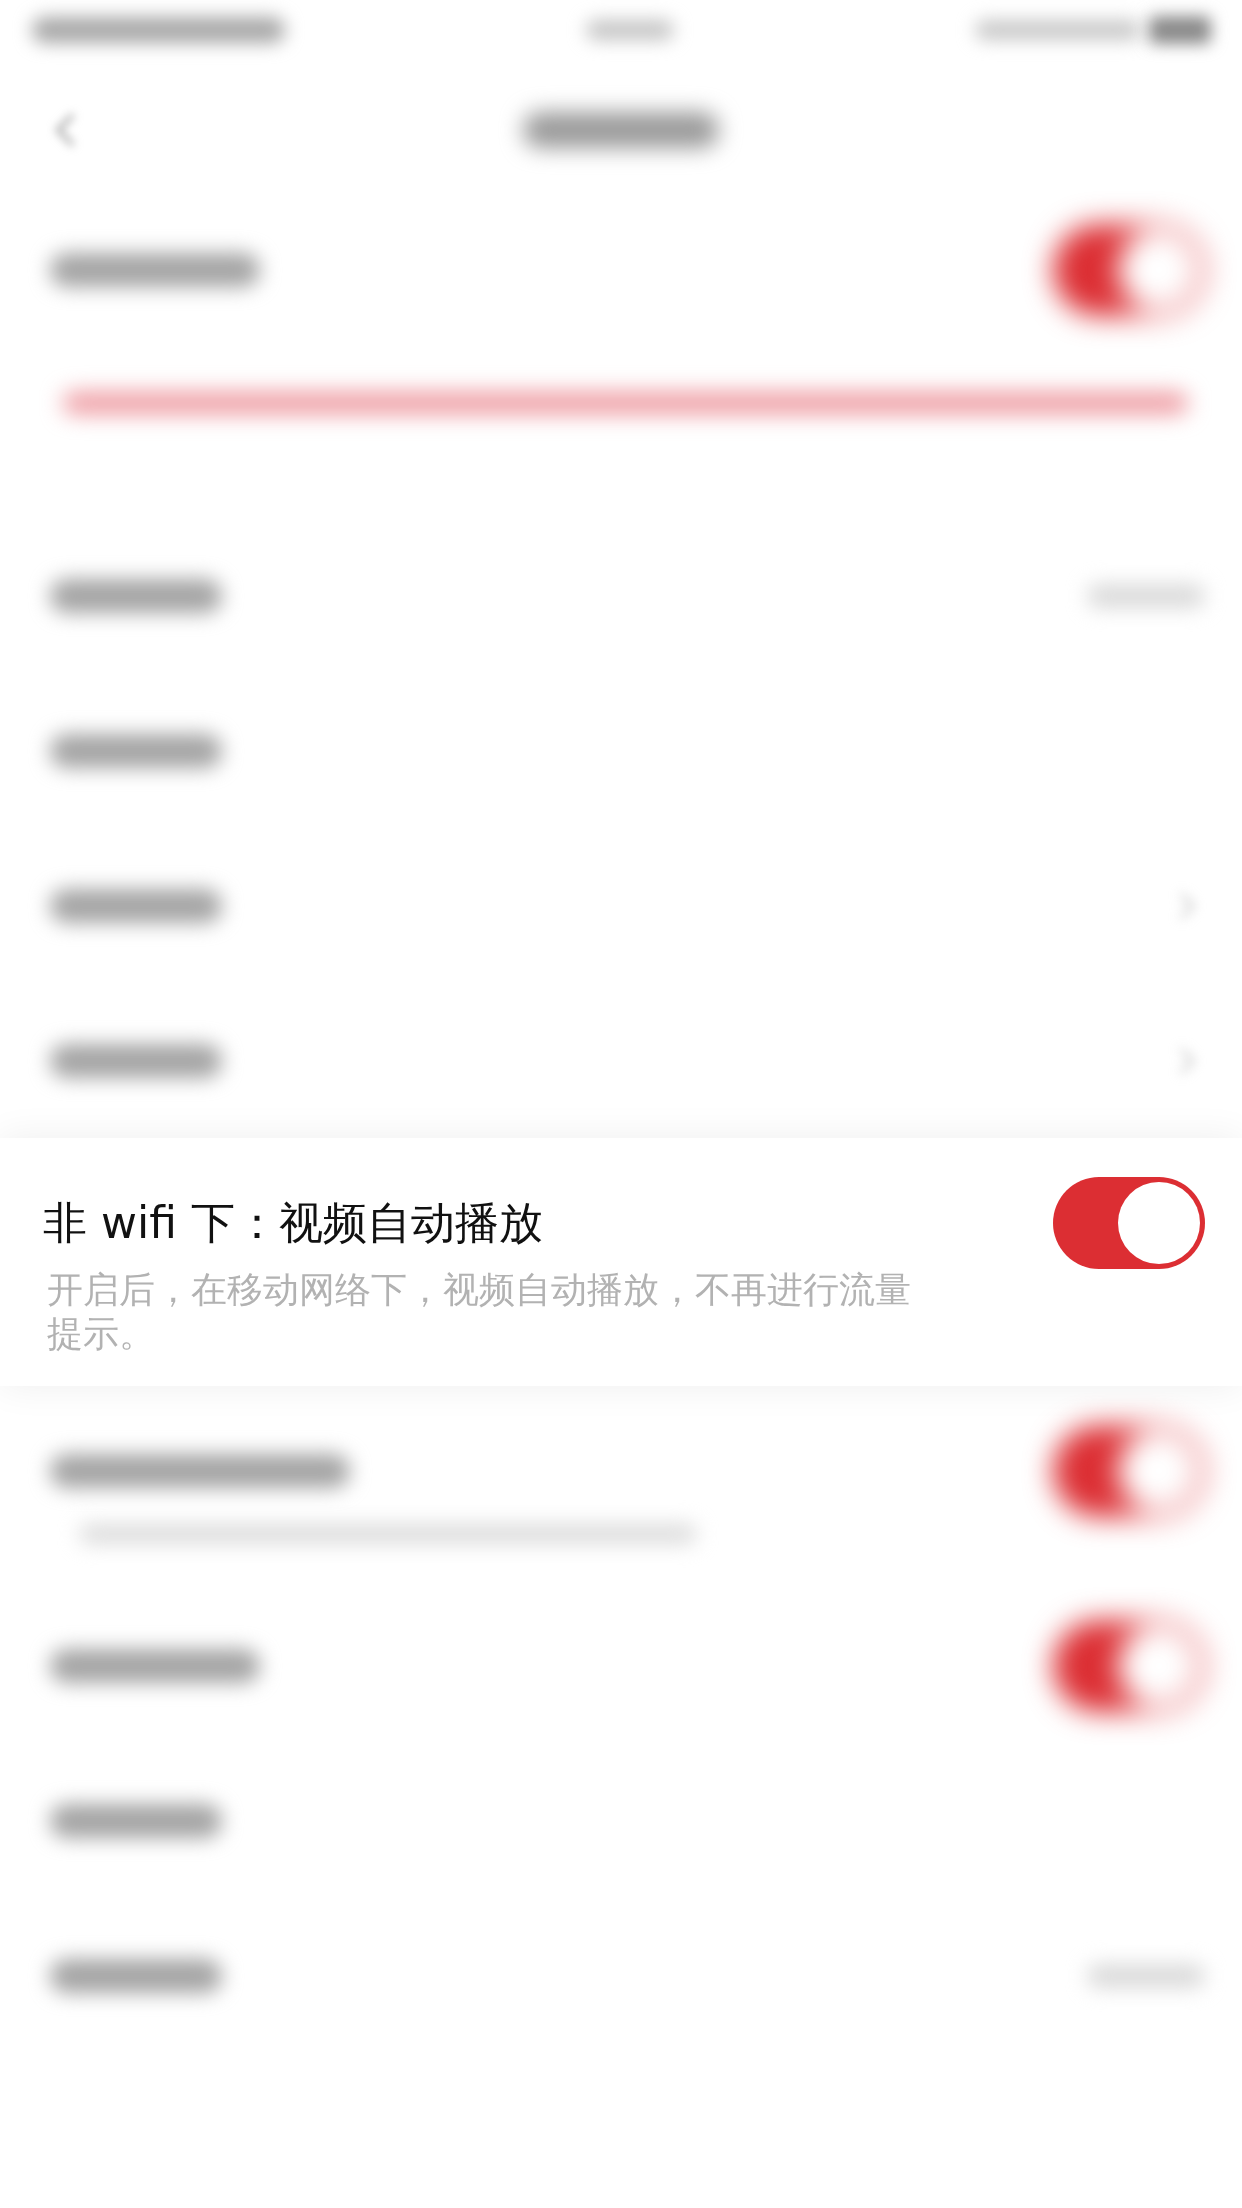  I want to click on setting-title: 非 wifi 下：视频自动播放, so click(293, 1223).